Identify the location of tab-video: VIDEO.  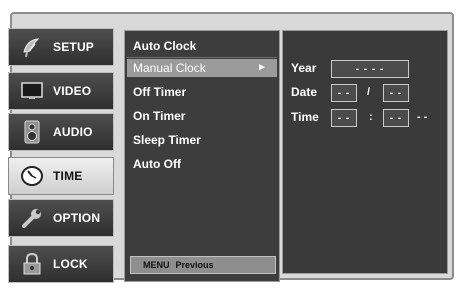
(61, 91).